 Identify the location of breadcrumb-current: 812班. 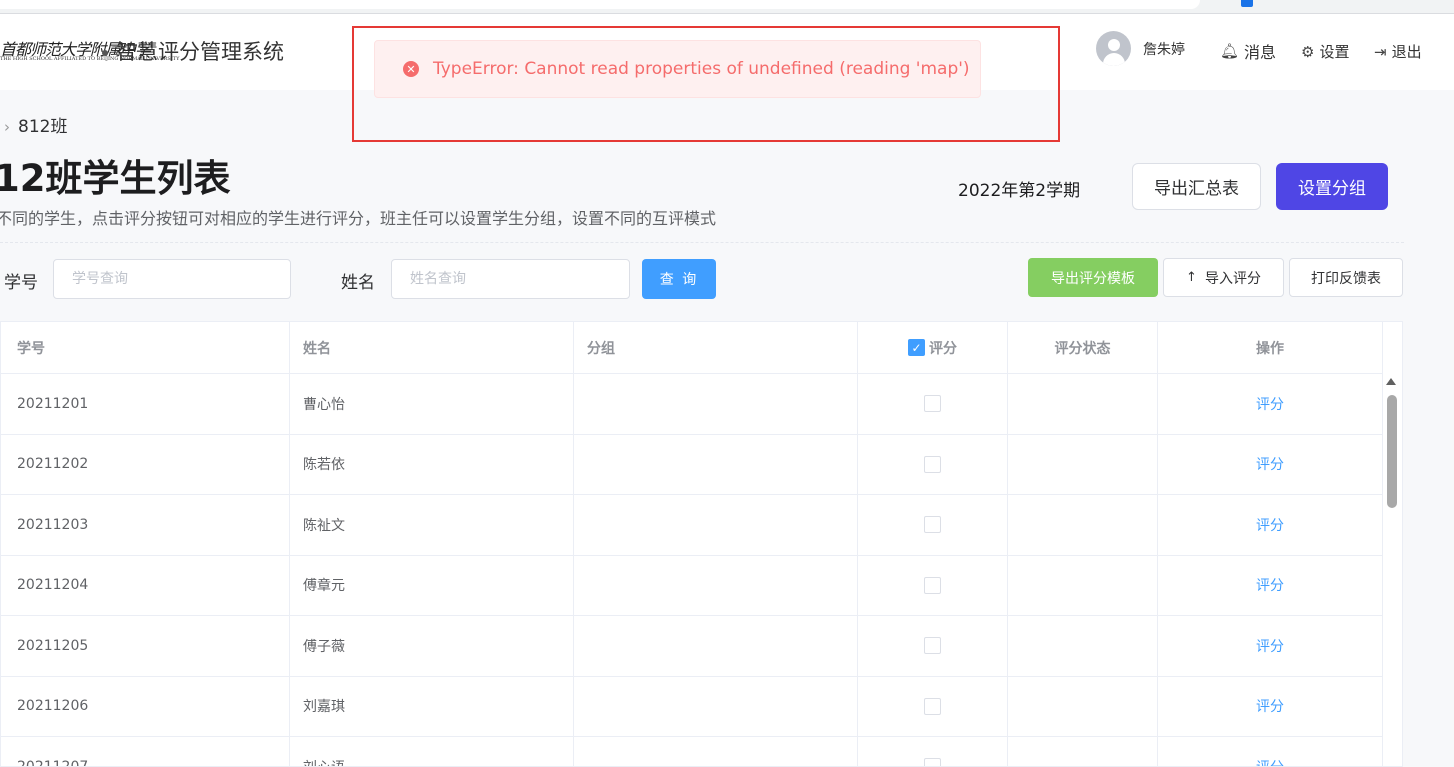
(42, 127).